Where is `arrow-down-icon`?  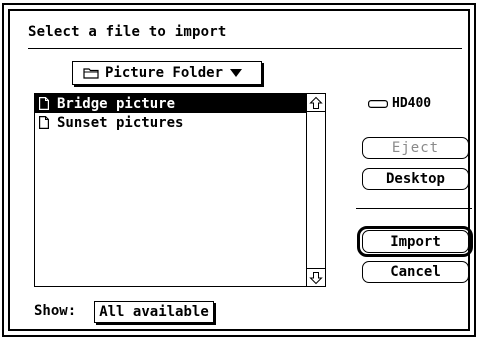 arrow-down-icon is located at coordinates (316, 277).